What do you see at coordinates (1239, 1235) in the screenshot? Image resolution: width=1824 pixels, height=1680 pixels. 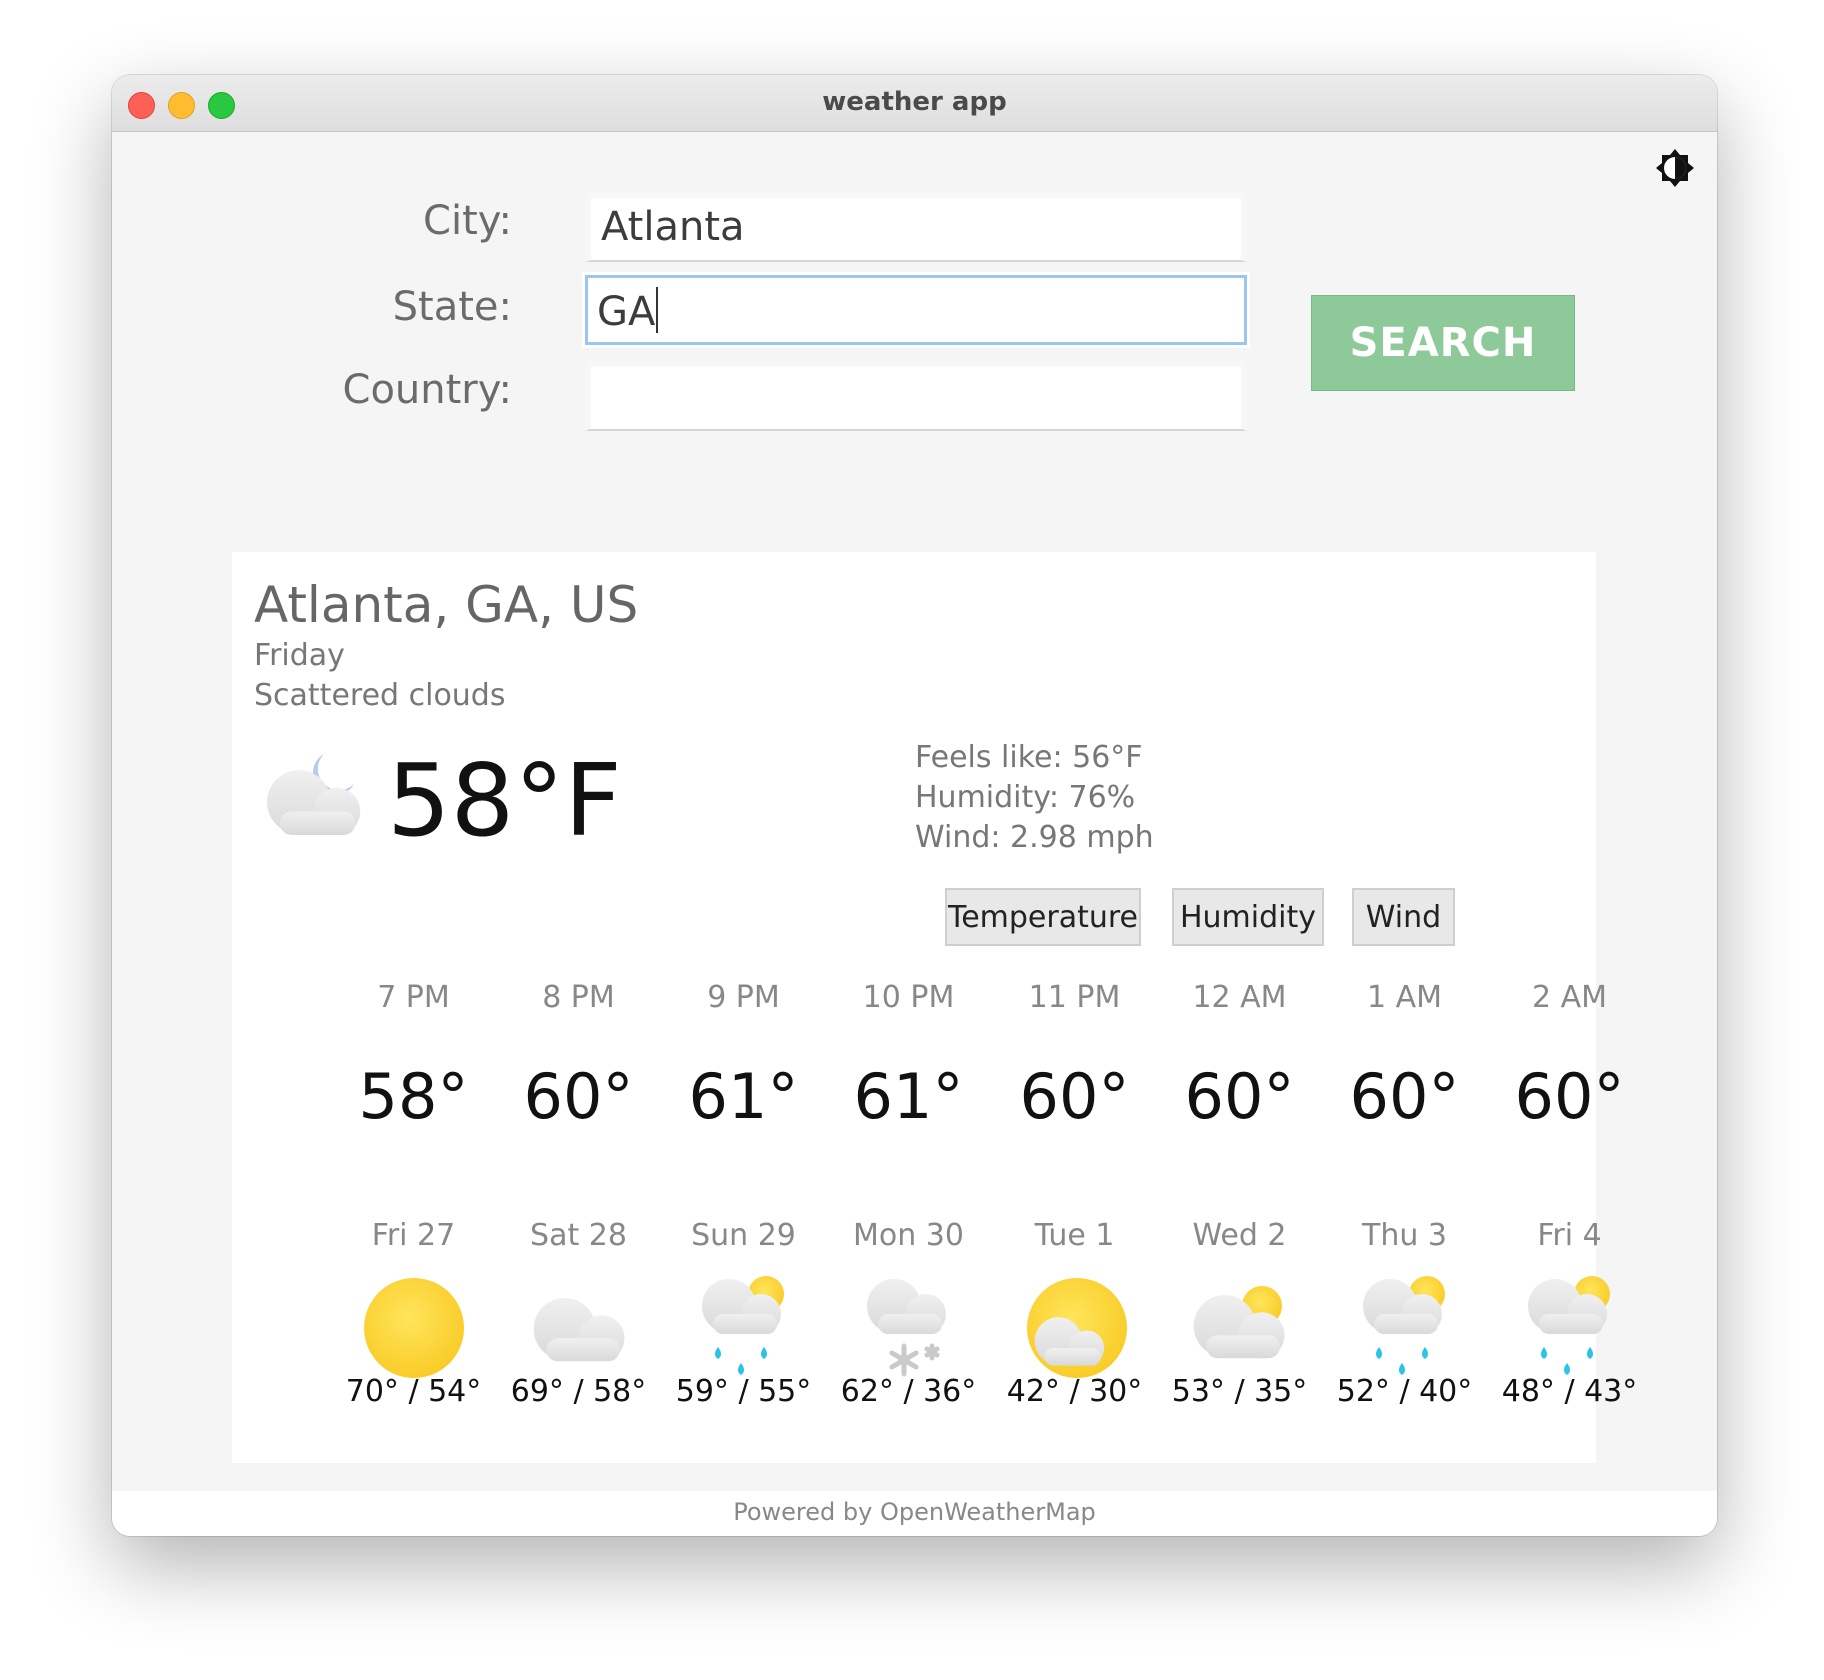 I see `day-label: Wed 2` at bounding box center [1239, 1235].